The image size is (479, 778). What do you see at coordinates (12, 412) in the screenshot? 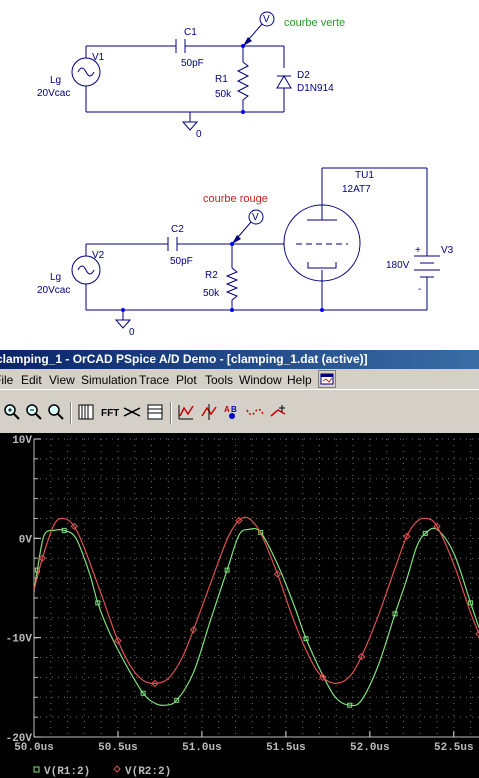
I see `zoom-in-icon` at bounding box center [12, 412].